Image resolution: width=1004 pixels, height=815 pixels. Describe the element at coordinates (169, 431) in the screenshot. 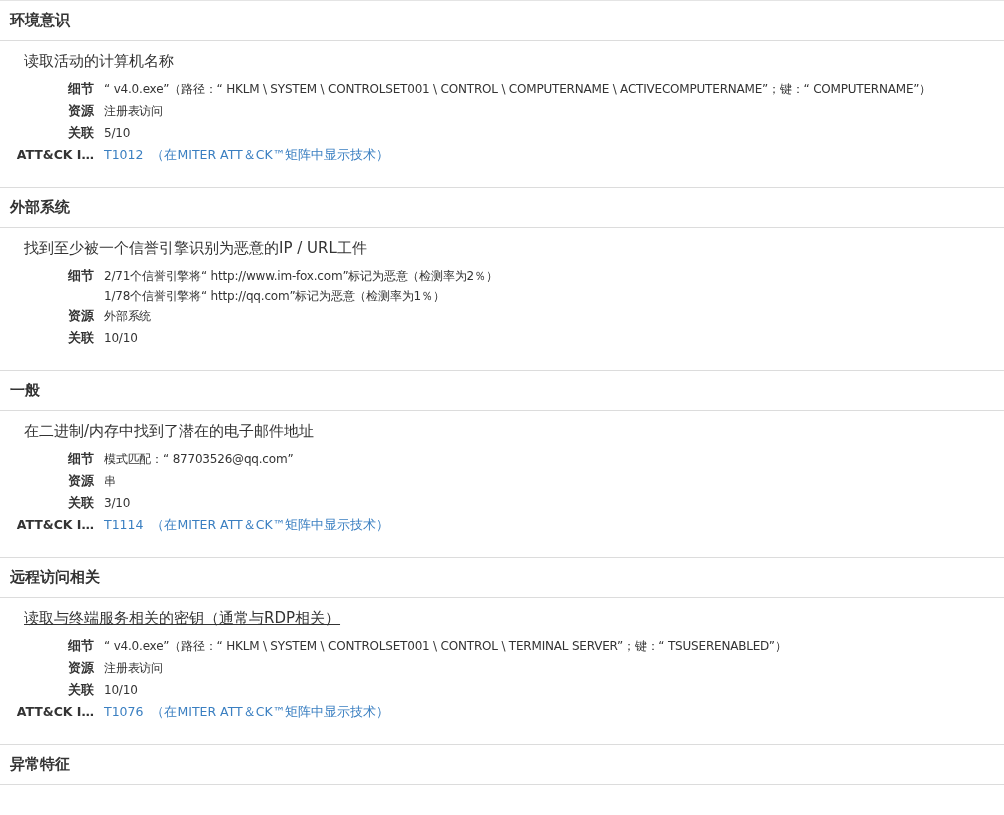

I see `indicator-title: 在二进制/内存中找到了潜在的电子邮件地址` at that location.